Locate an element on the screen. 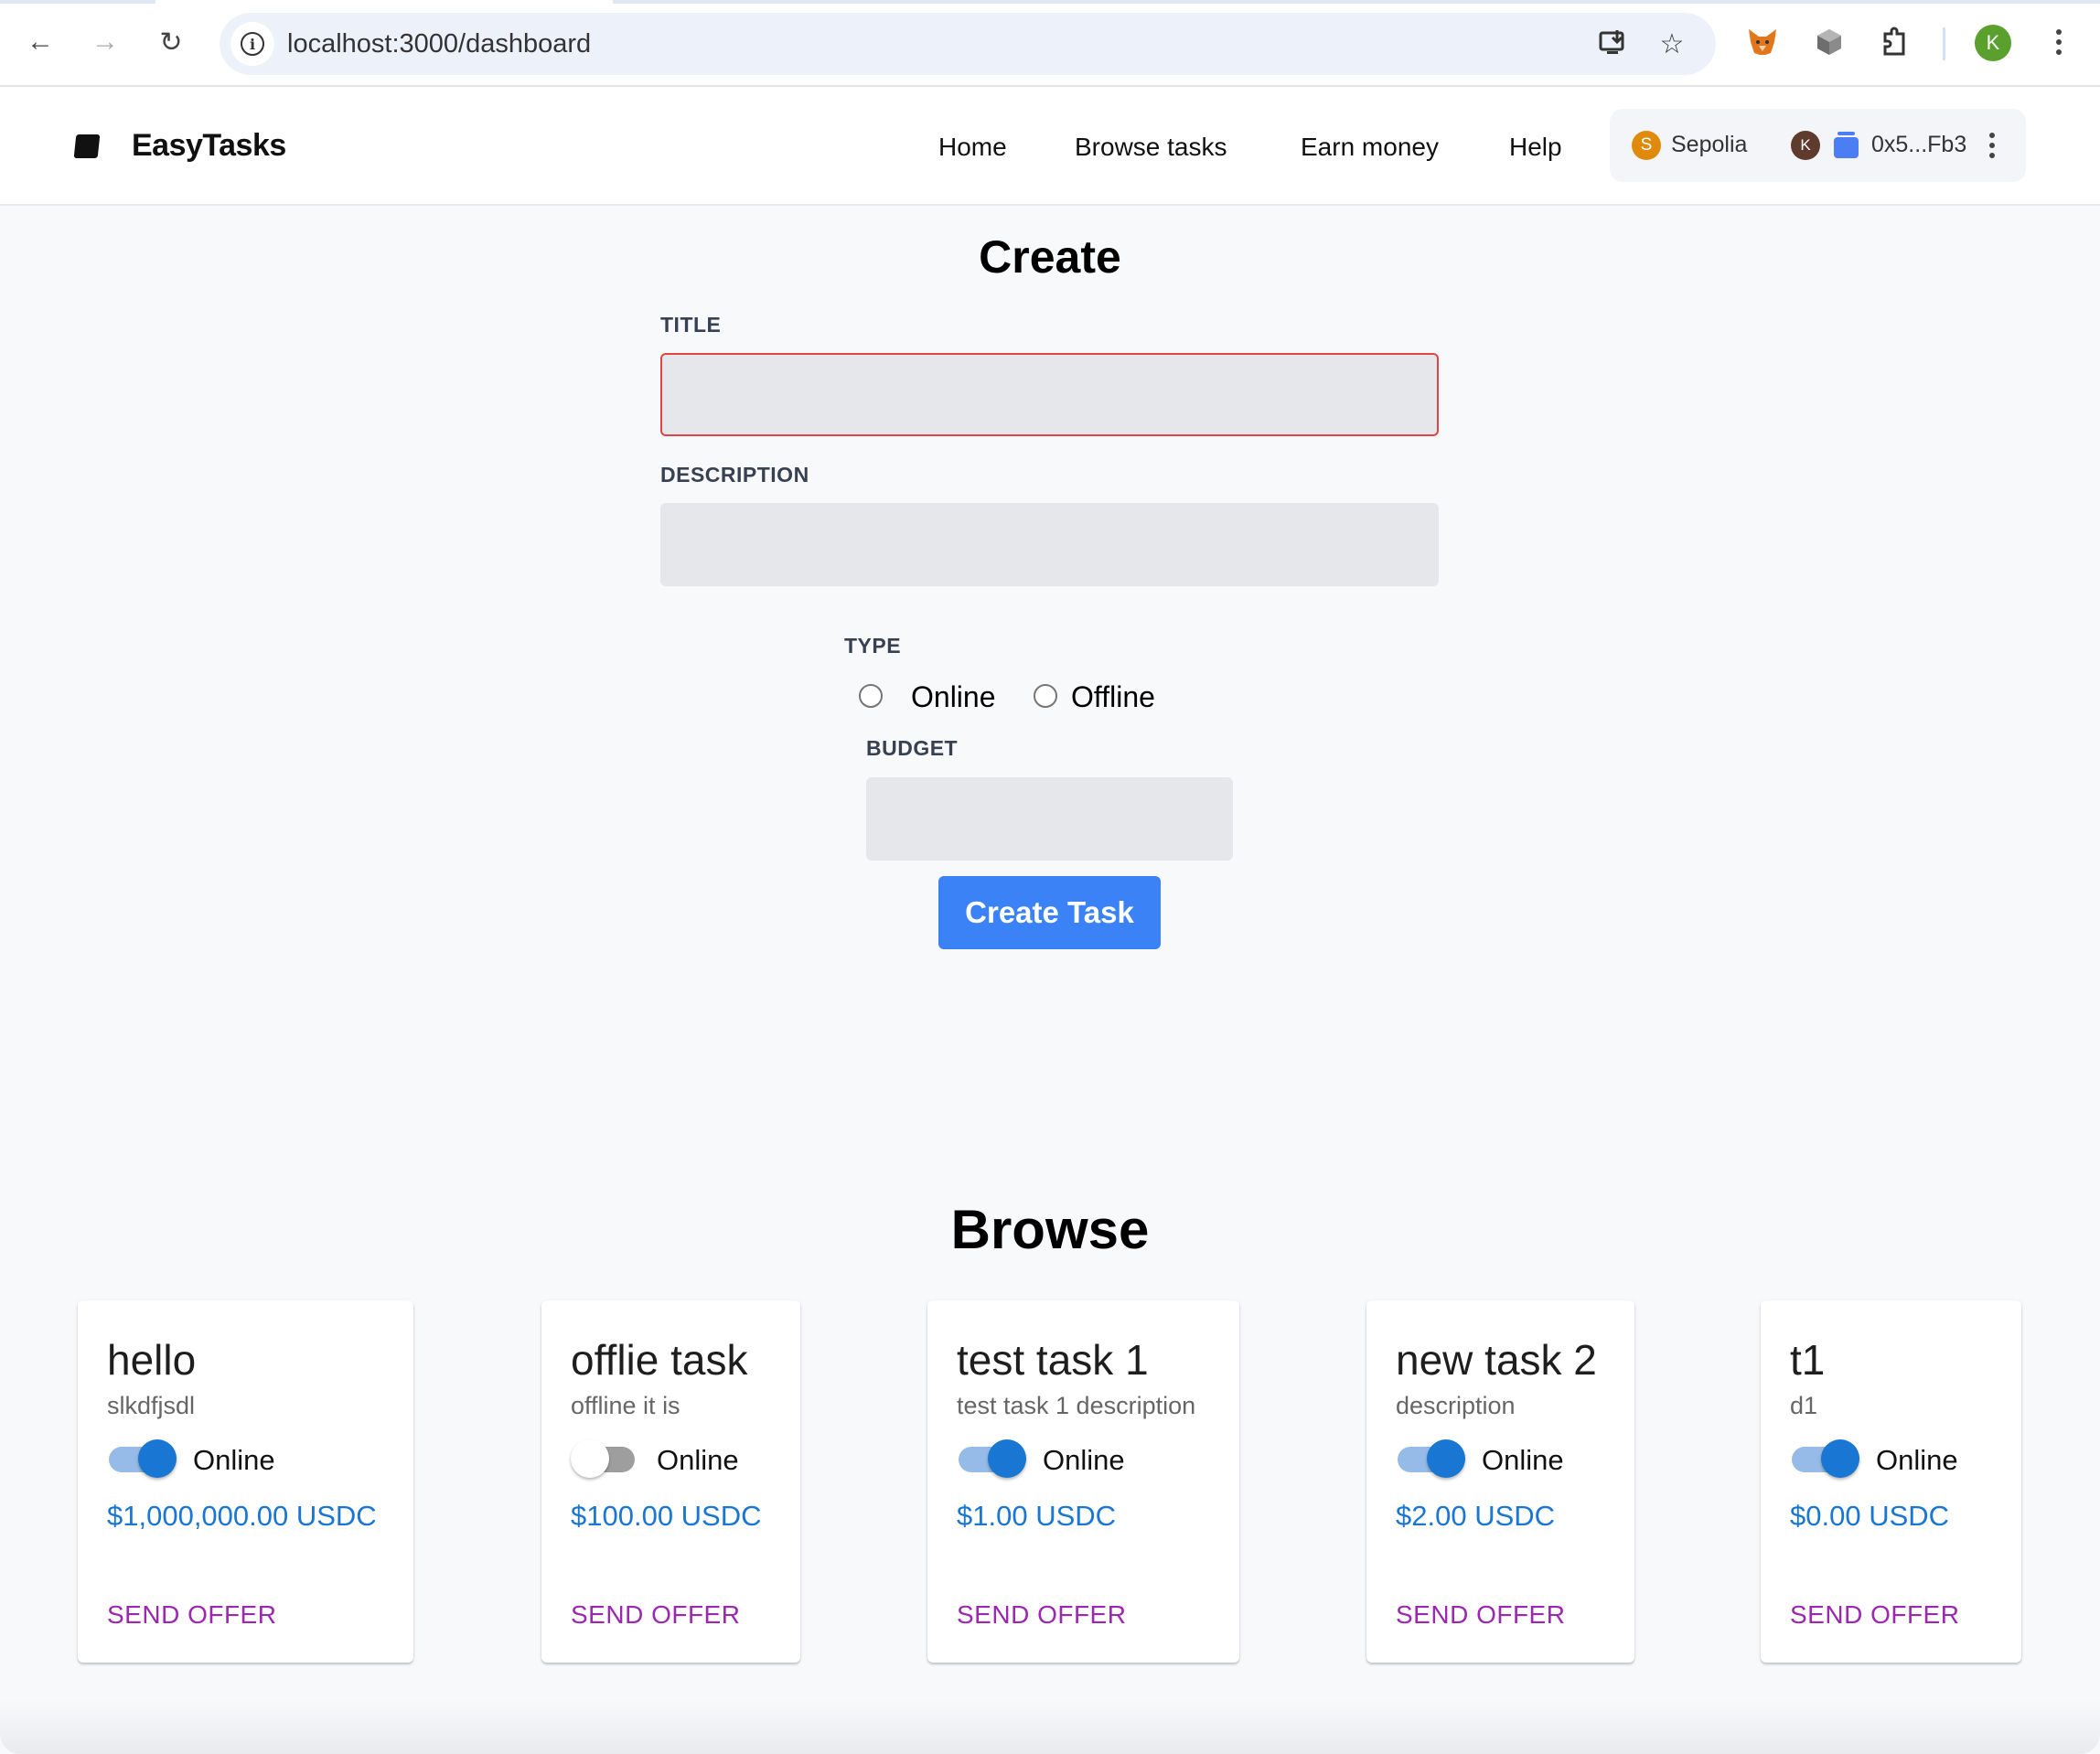  task-title: new task 2 is located at coordinates (1496, 1360).